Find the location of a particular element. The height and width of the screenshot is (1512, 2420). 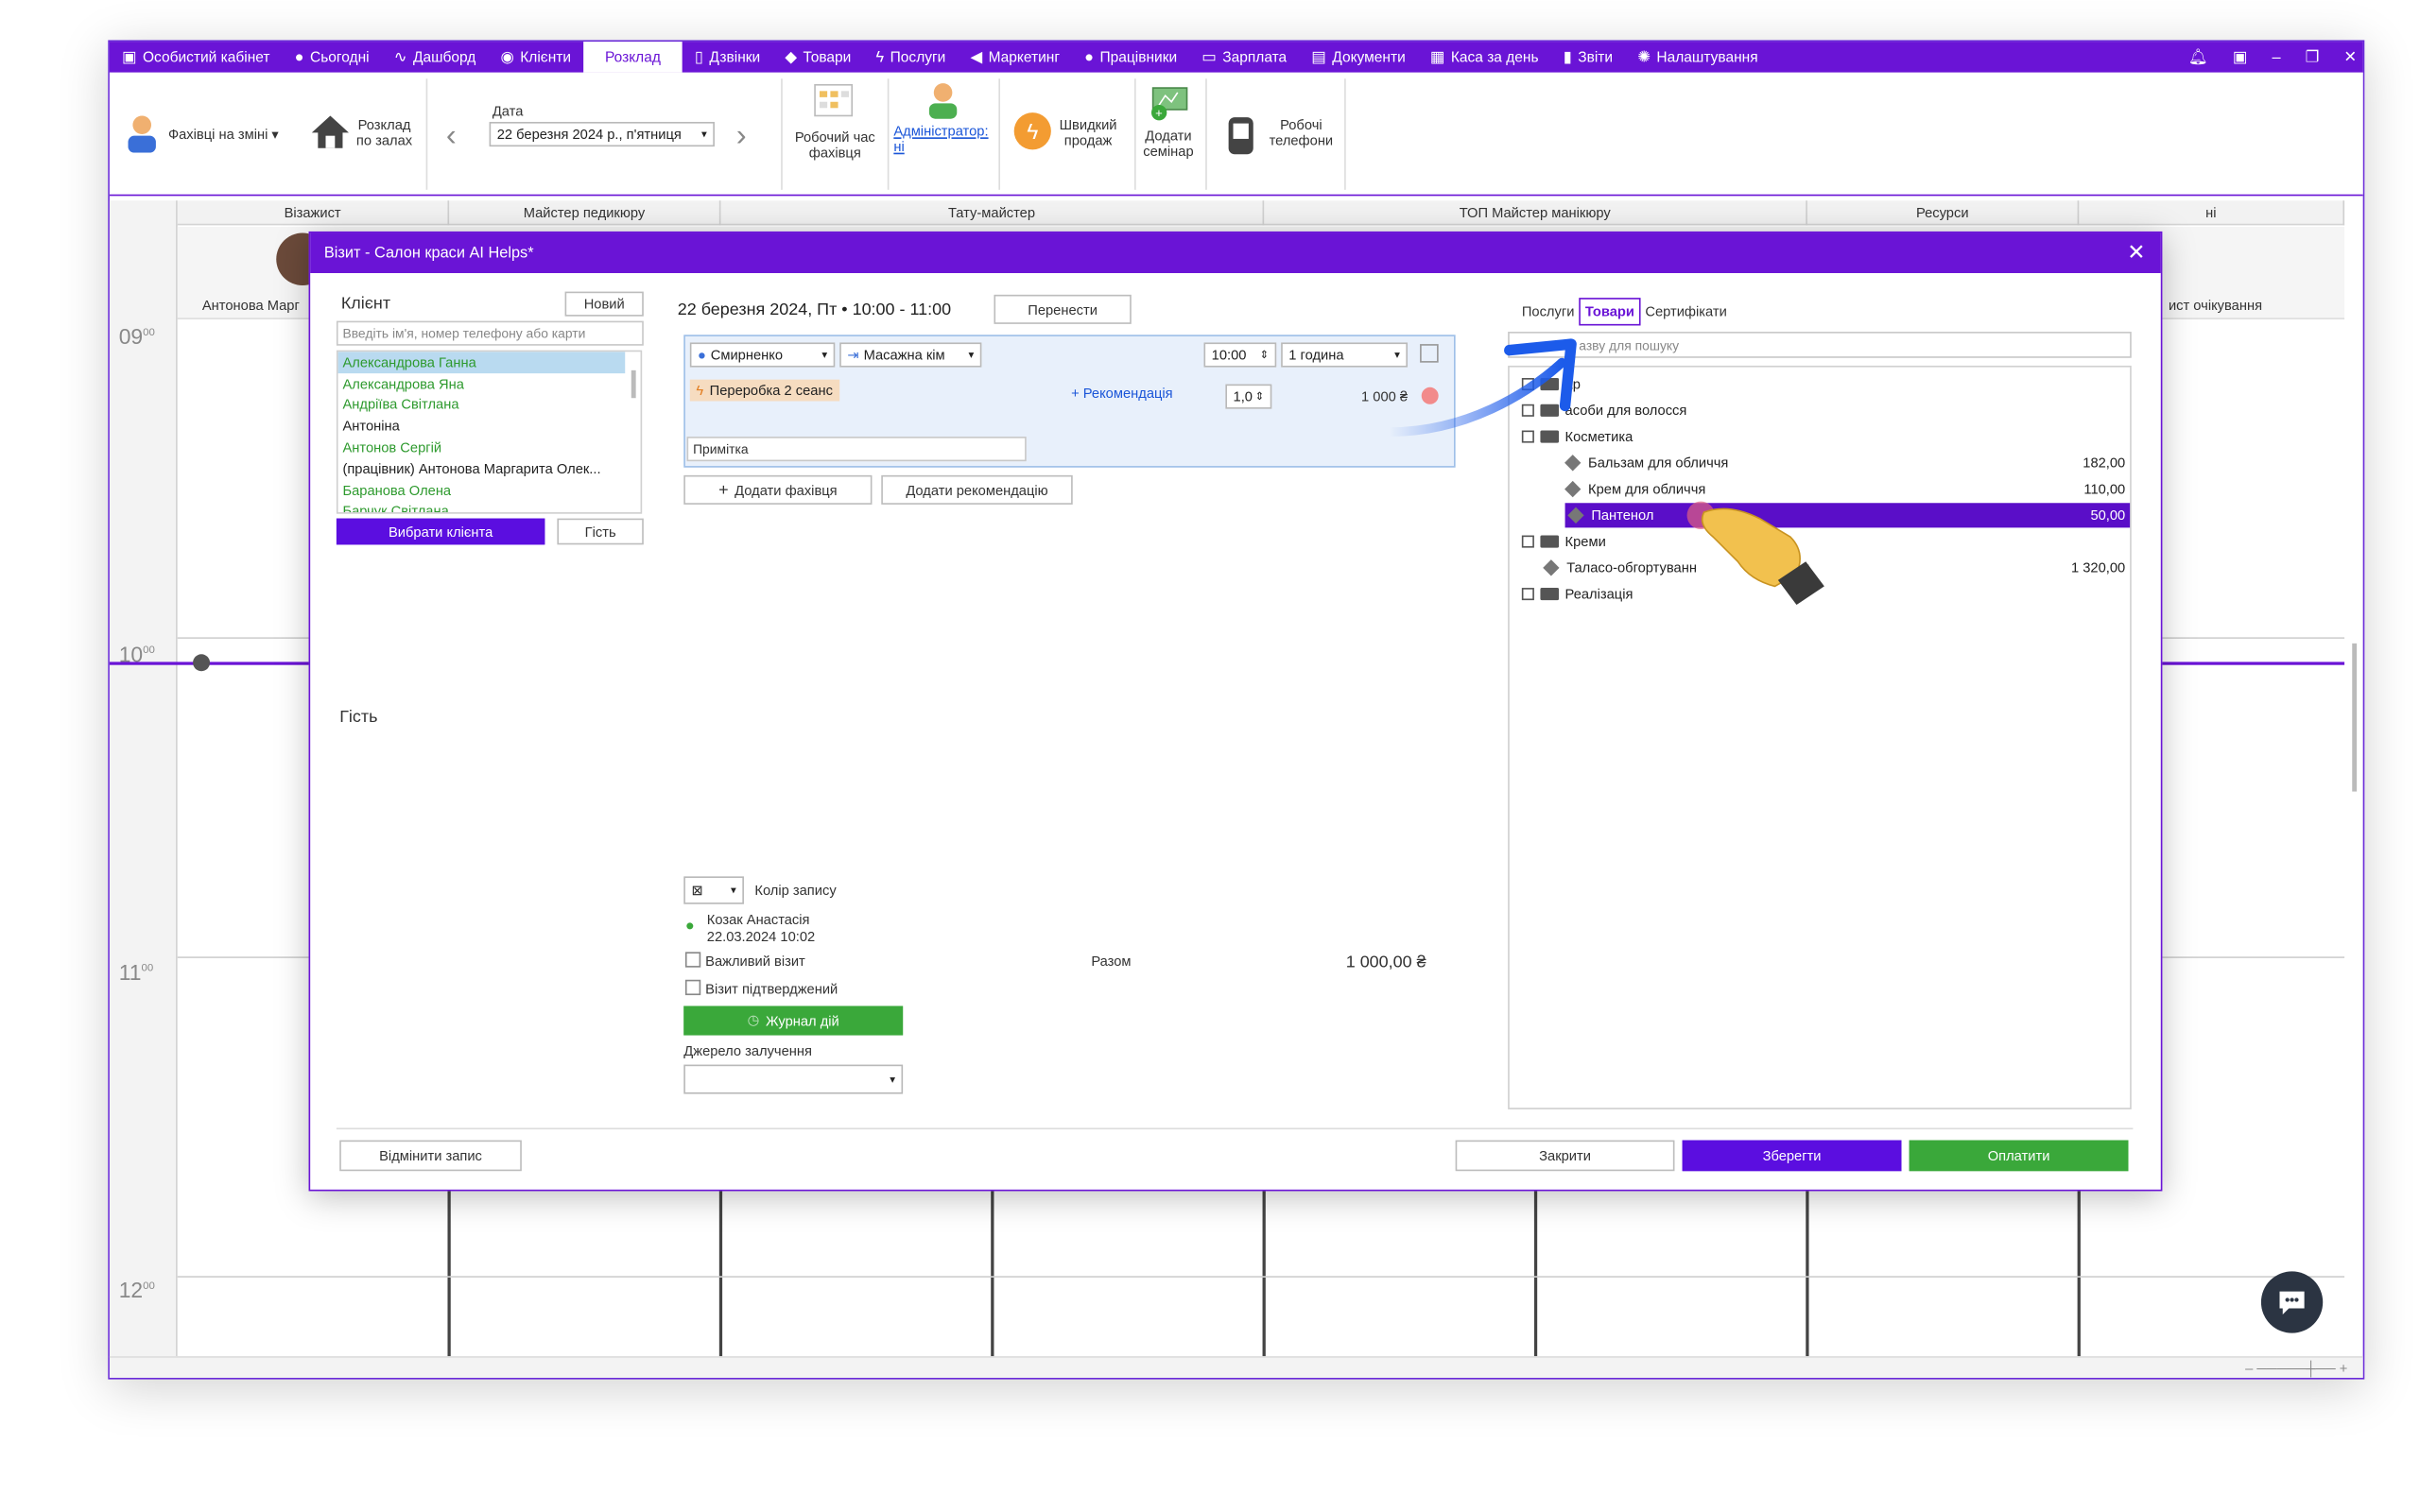

services-icon: ϟ is located at coordinates (880, 57).